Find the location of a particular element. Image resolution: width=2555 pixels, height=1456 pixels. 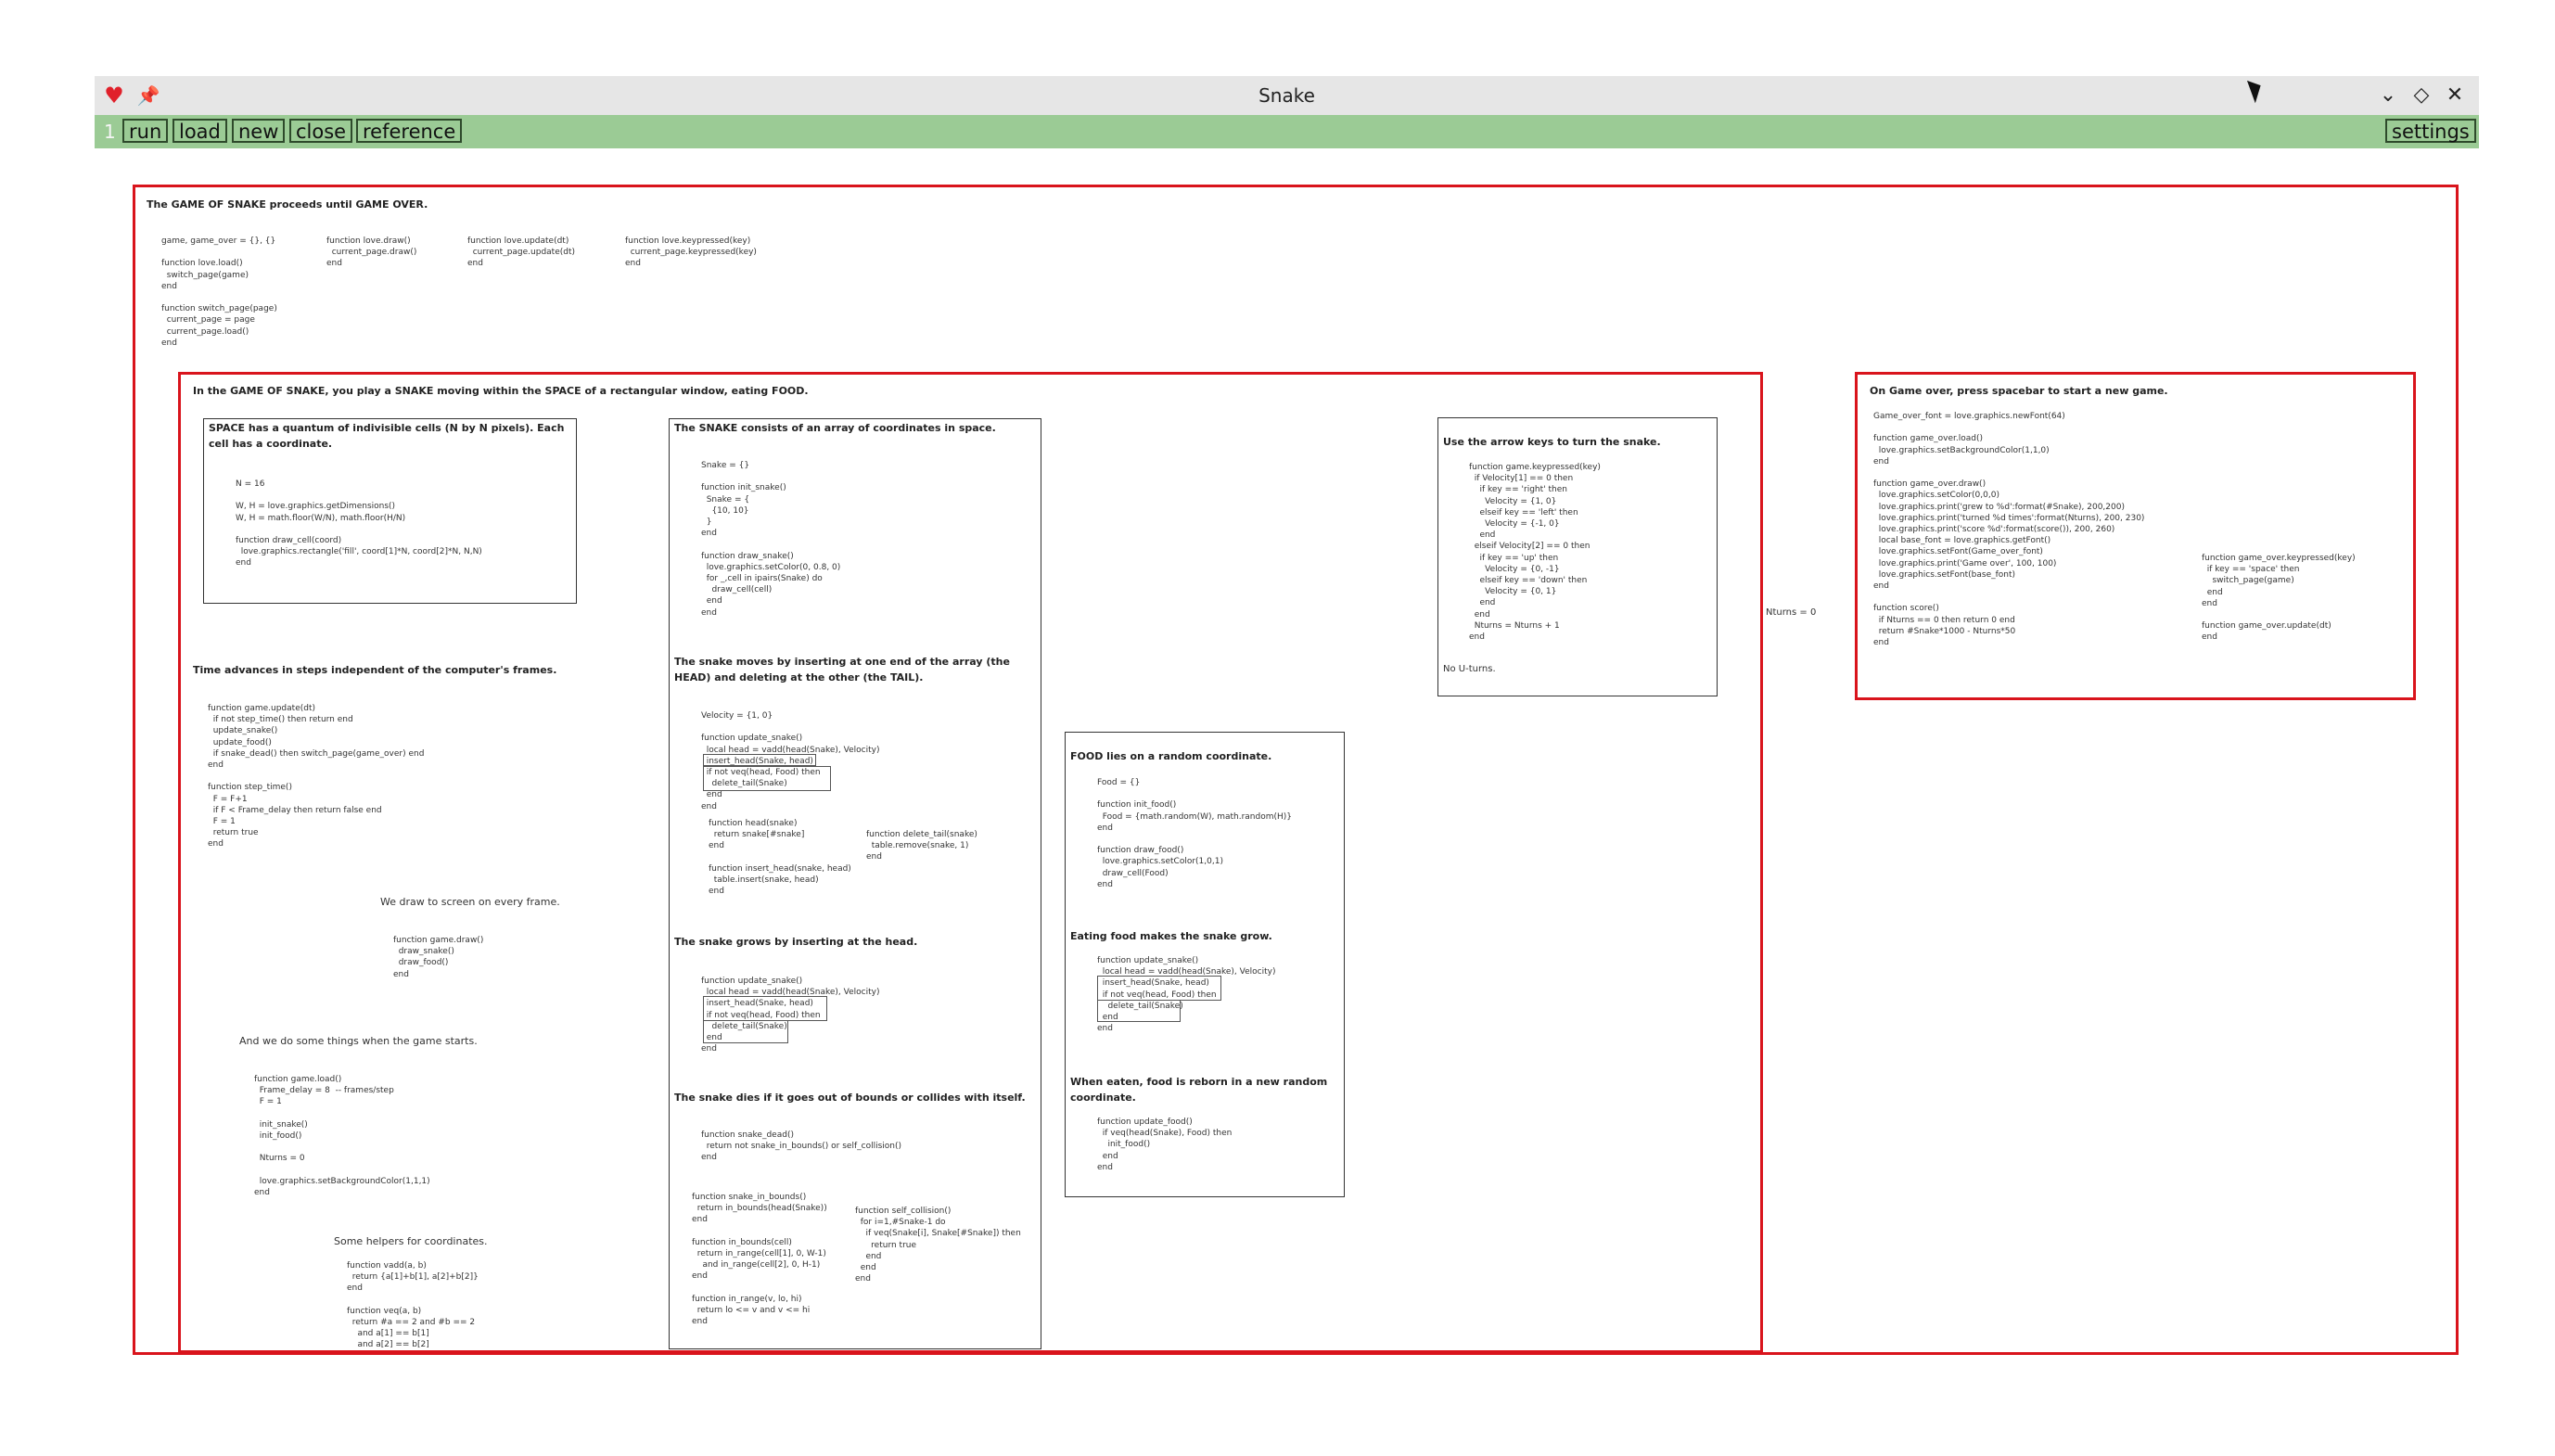

food-heading: FOOD lies on a random coordinate. is located at coordinates (1171, 756).